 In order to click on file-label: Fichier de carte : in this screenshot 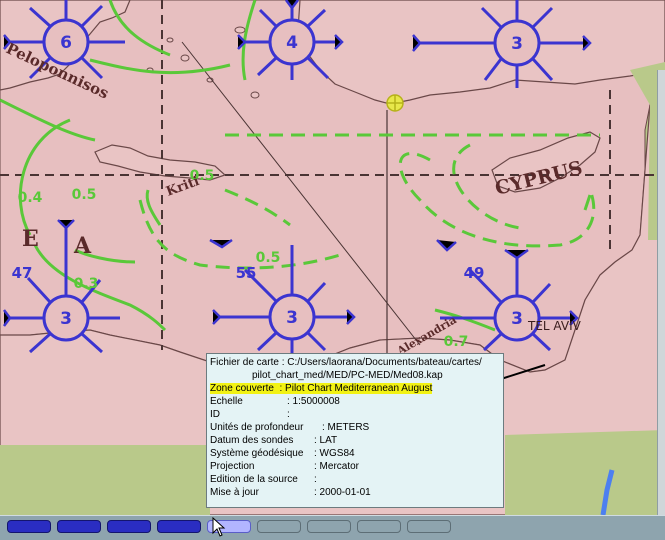, I will do `click(249, 362)`.